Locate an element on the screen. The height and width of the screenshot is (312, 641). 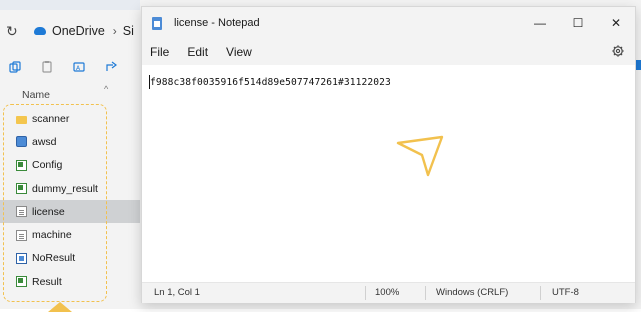
menu-file: File is located at coordinates (159, 52).